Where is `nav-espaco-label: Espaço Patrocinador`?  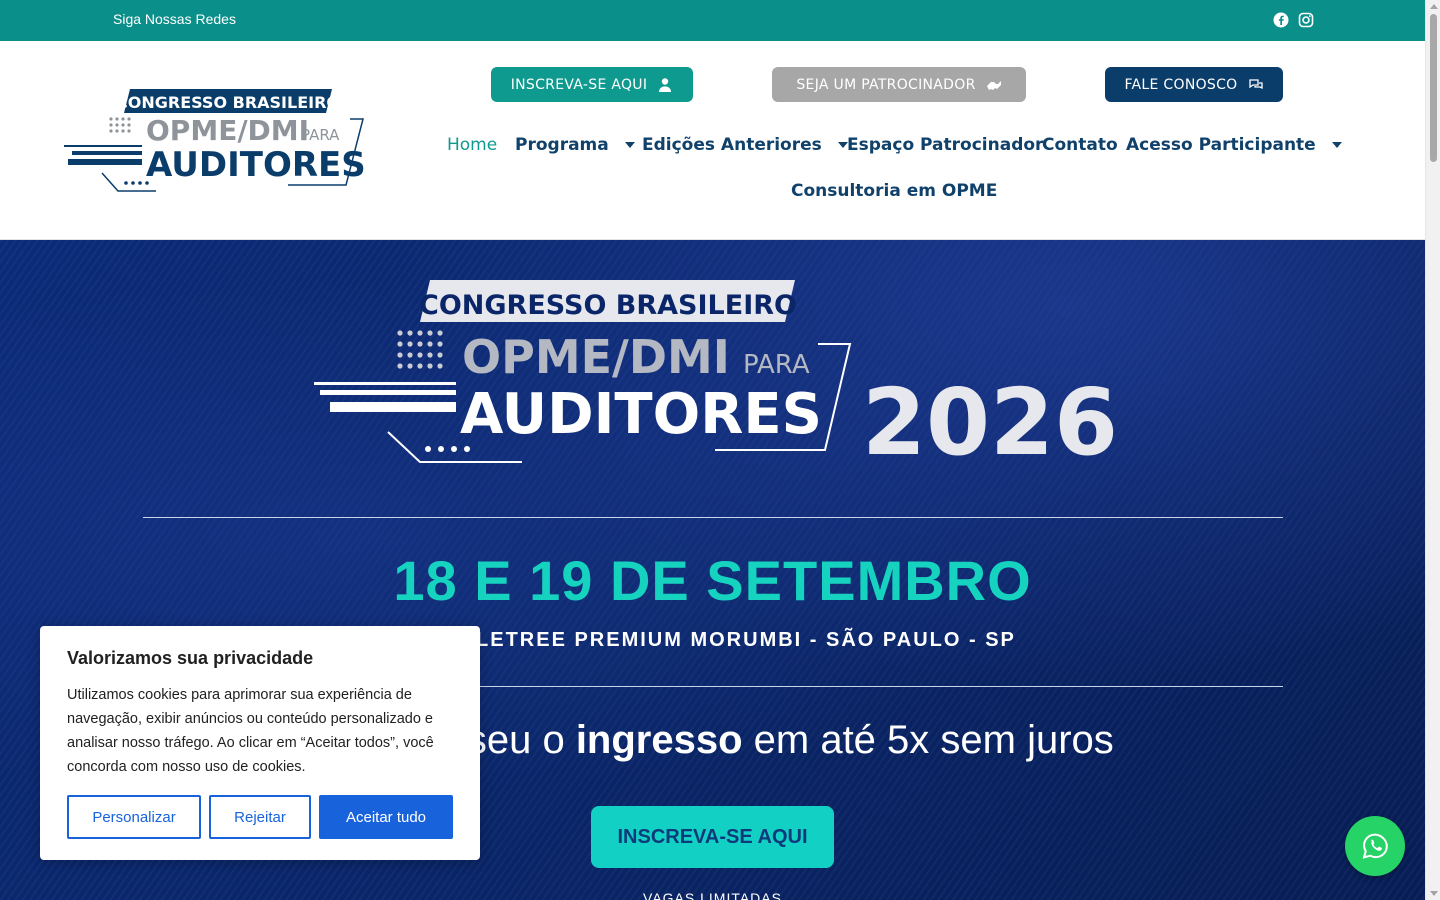 nav-espaco-label: Espaço Patrocinador is located at coordinates (945, 145).